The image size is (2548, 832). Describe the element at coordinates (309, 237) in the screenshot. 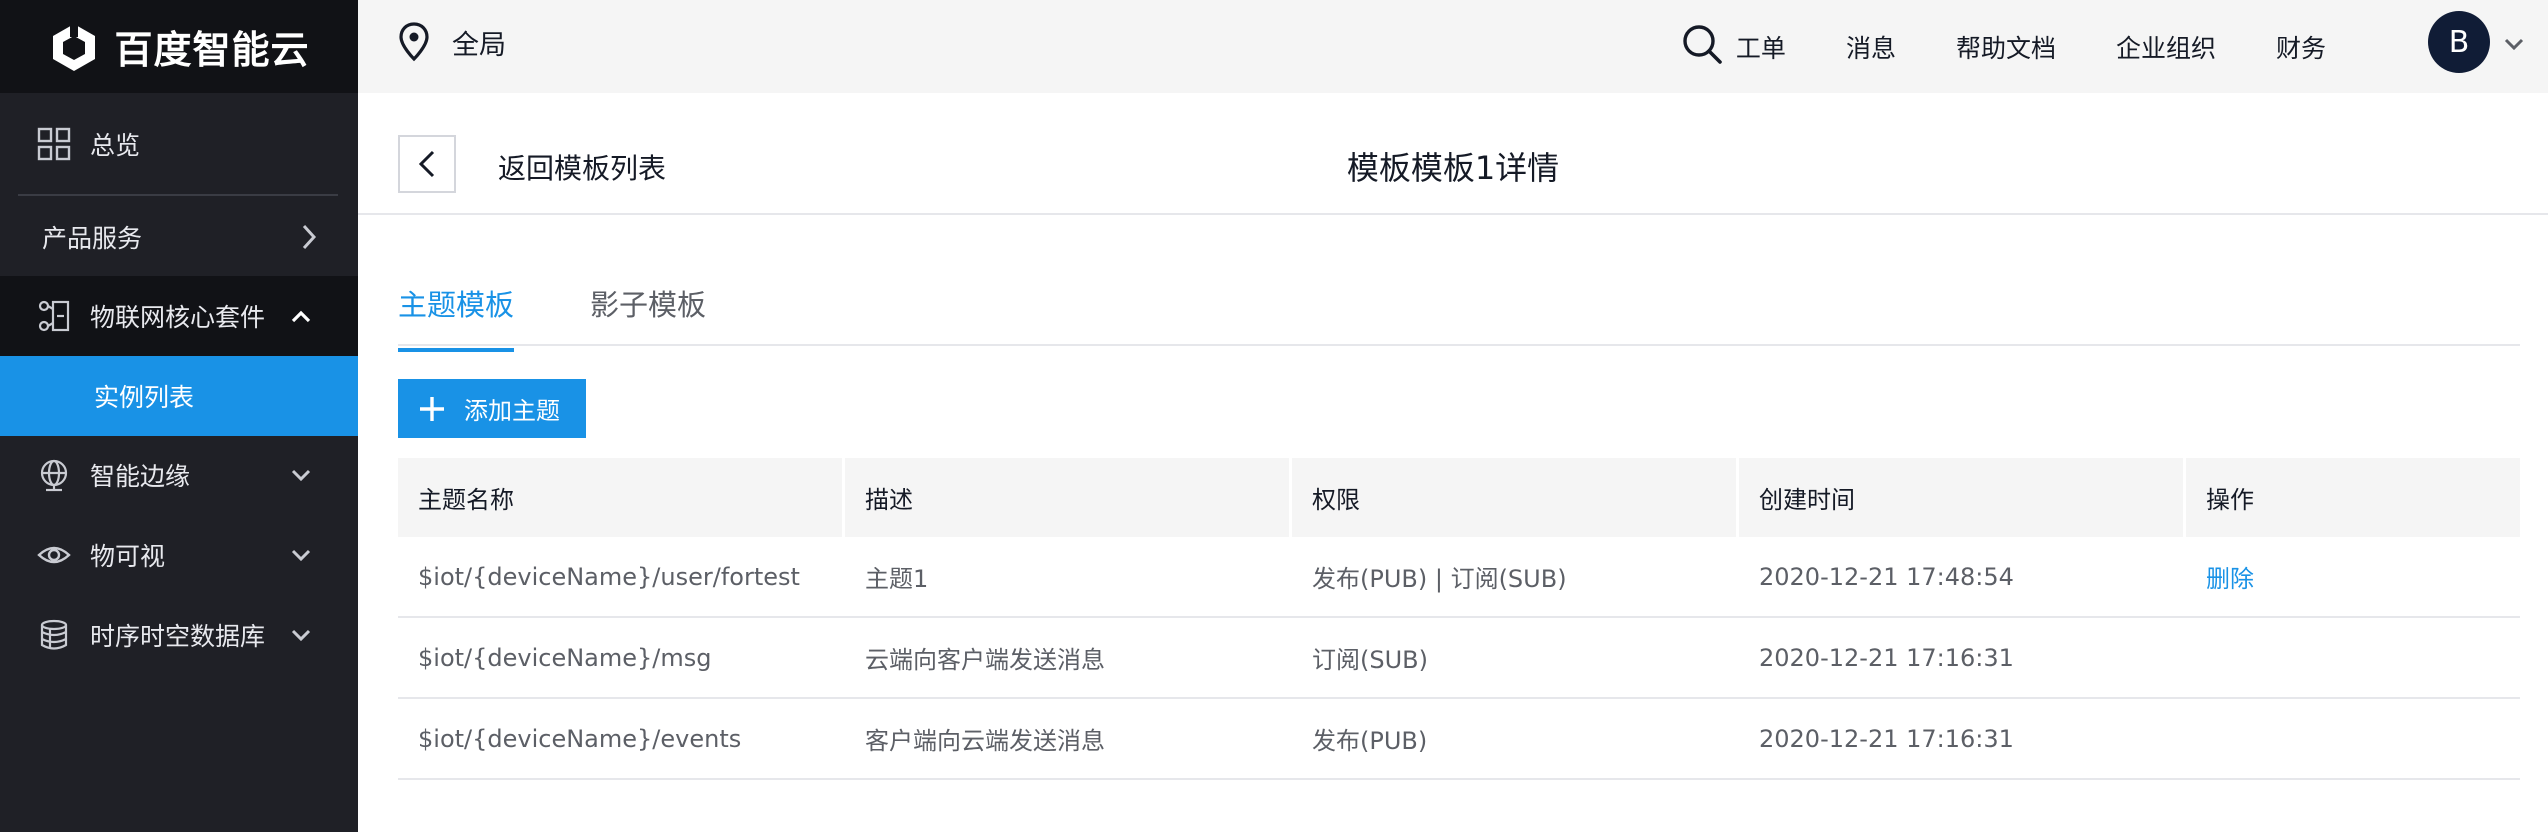

I see `chevron-right-icon` at that location.